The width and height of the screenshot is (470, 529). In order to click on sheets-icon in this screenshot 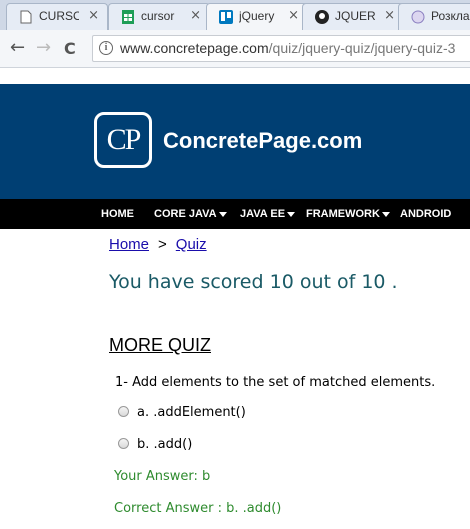, I will do `click(128, 17)`.